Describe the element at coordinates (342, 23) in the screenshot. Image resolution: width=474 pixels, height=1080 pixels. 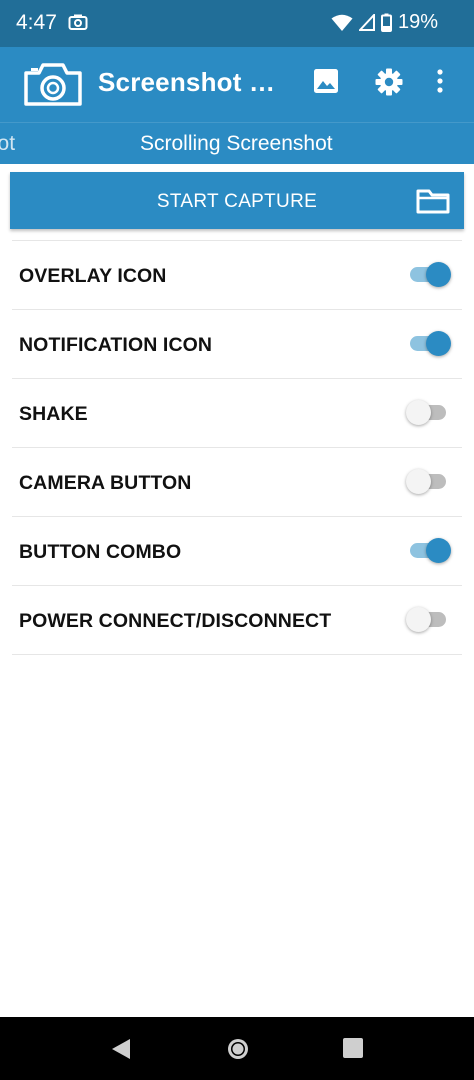
I see `wifi-icon` at that location.